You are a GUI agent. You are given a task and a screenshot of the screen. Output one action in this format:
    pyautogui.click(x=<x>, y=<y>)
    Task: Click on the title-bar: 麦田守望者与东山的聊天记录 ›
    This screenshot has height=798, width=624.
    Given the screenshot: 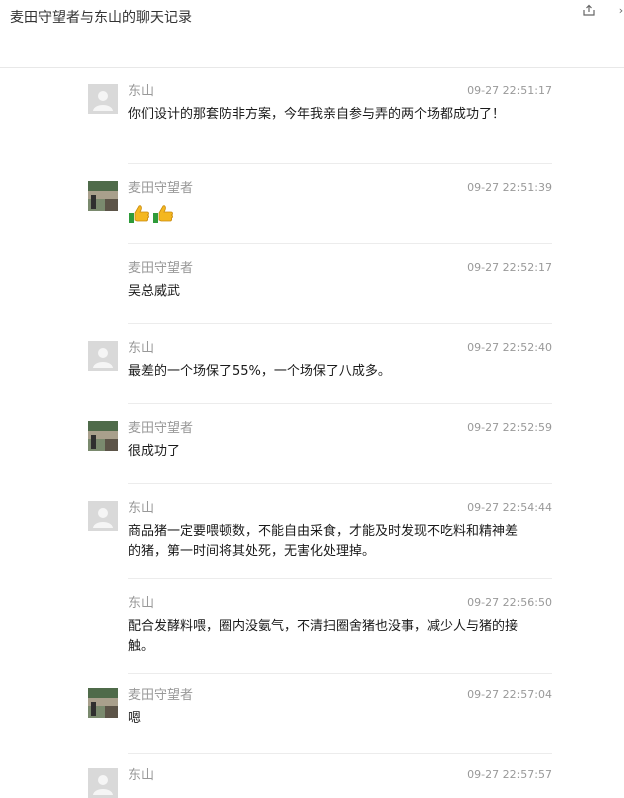 What is the action you would take?
    pyautogui.click(x=312, y=34)
    